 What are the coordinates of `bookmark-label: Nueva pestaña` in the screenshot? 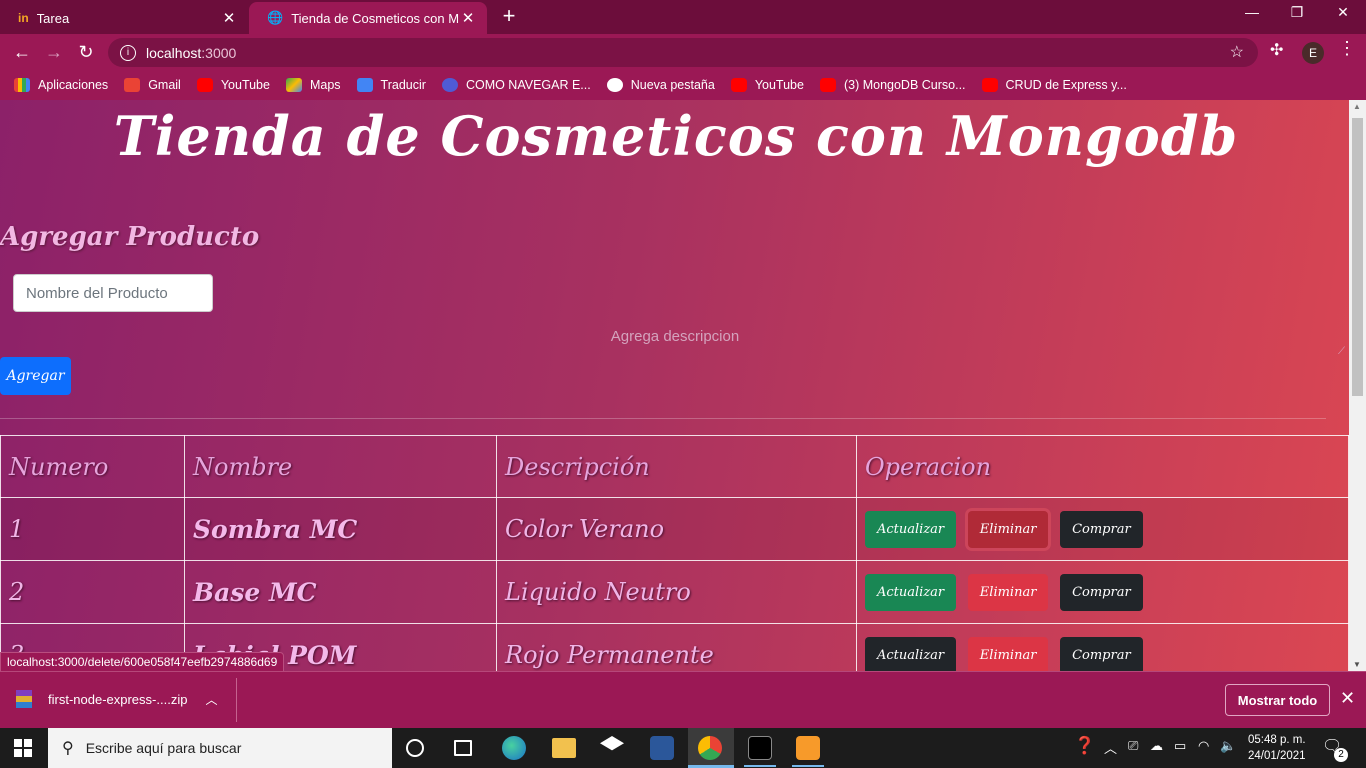 It's located at (672, 85).